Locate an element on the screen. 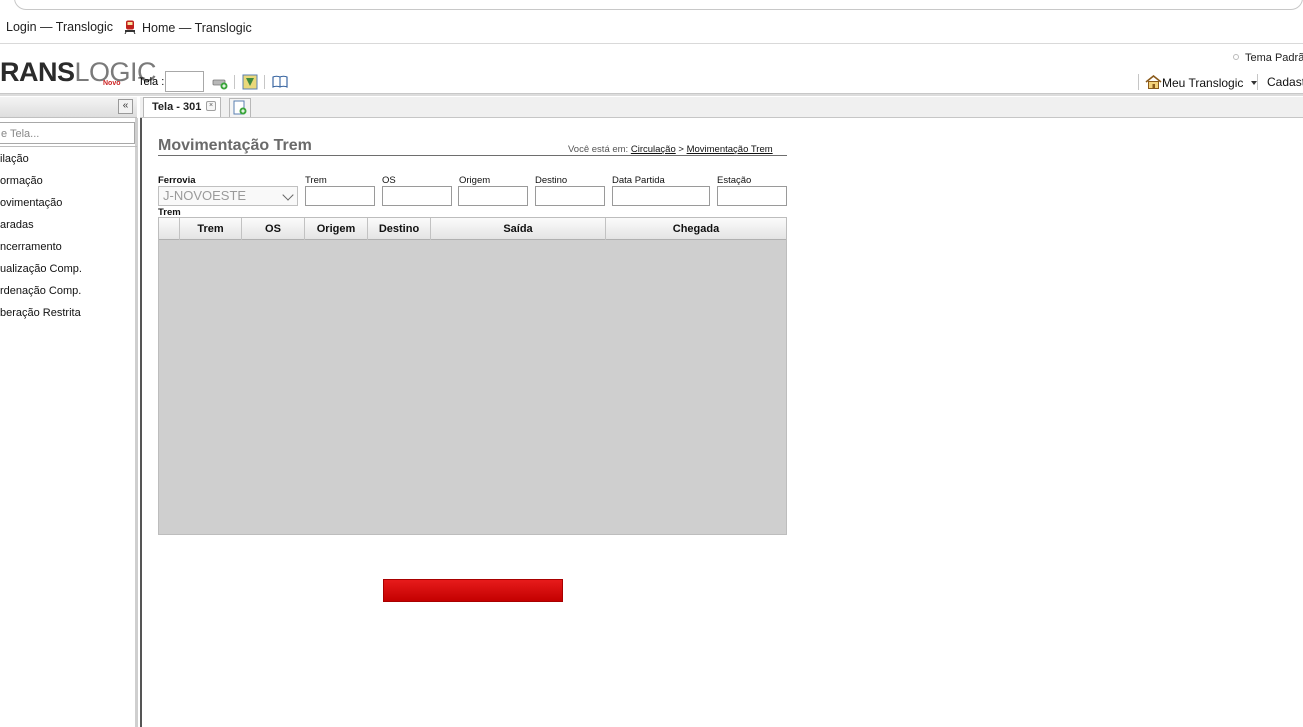 Image resolution: width=1303 pixels, height=727 pixels. column-header-chegada: Chegada is located at coordinates (696, 229).